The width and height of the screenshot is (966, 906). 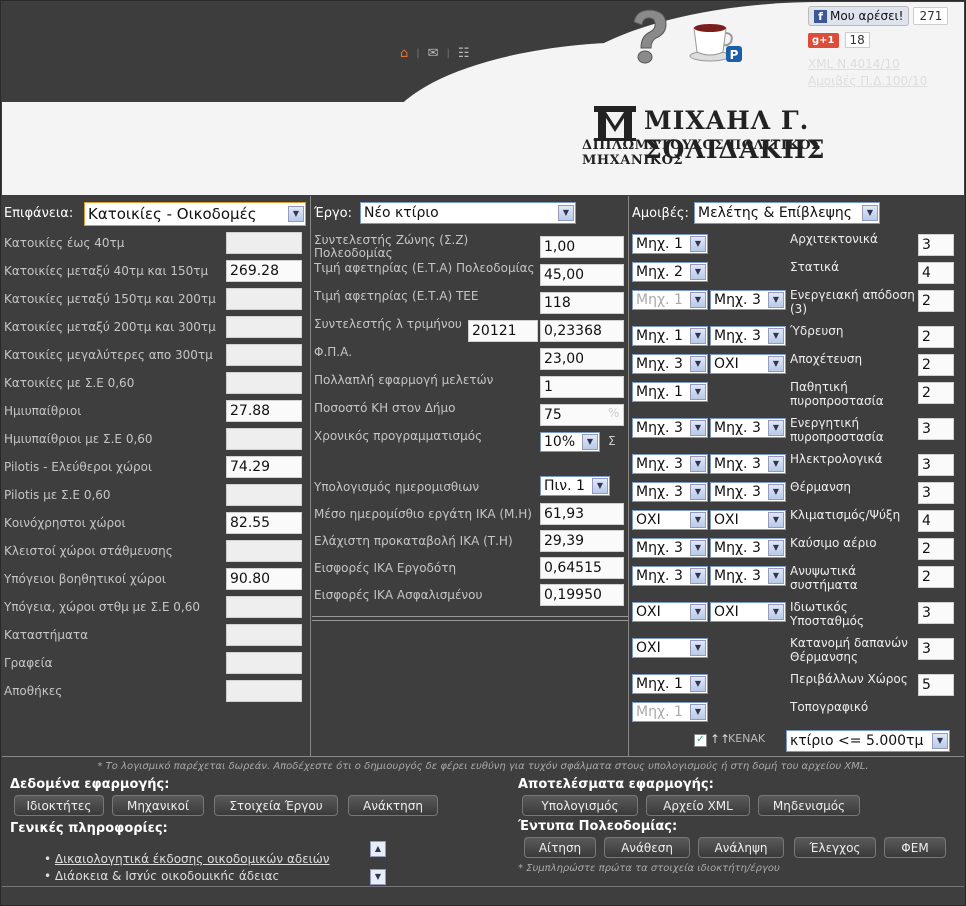 I want to click on engineers-button: Μηχανικοί, so click(x=158, y=805).